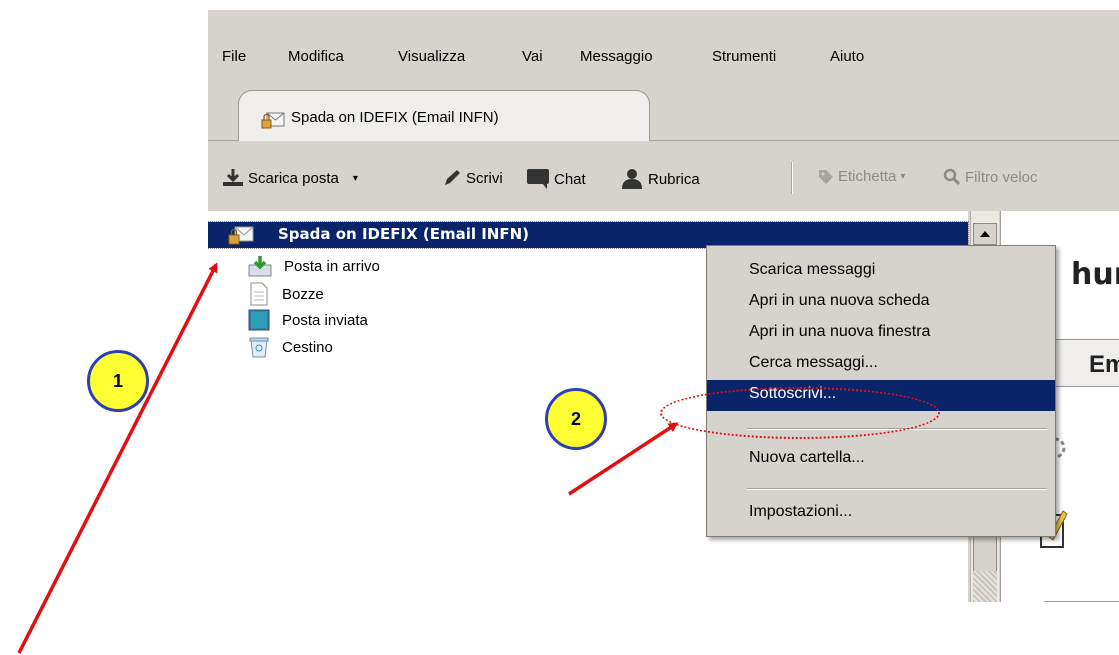 This screenshot has height=655, width=1119. Describe the element at coordinates (117, 458) in the screenshot. I see `arrow-to-account` at that location.